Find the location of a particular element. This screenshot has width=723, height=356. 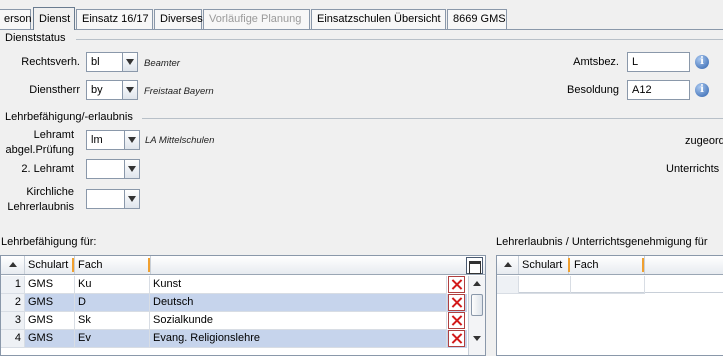

dienstherr-hint: Freistaat Bayern is located at coordinates (179, 91).